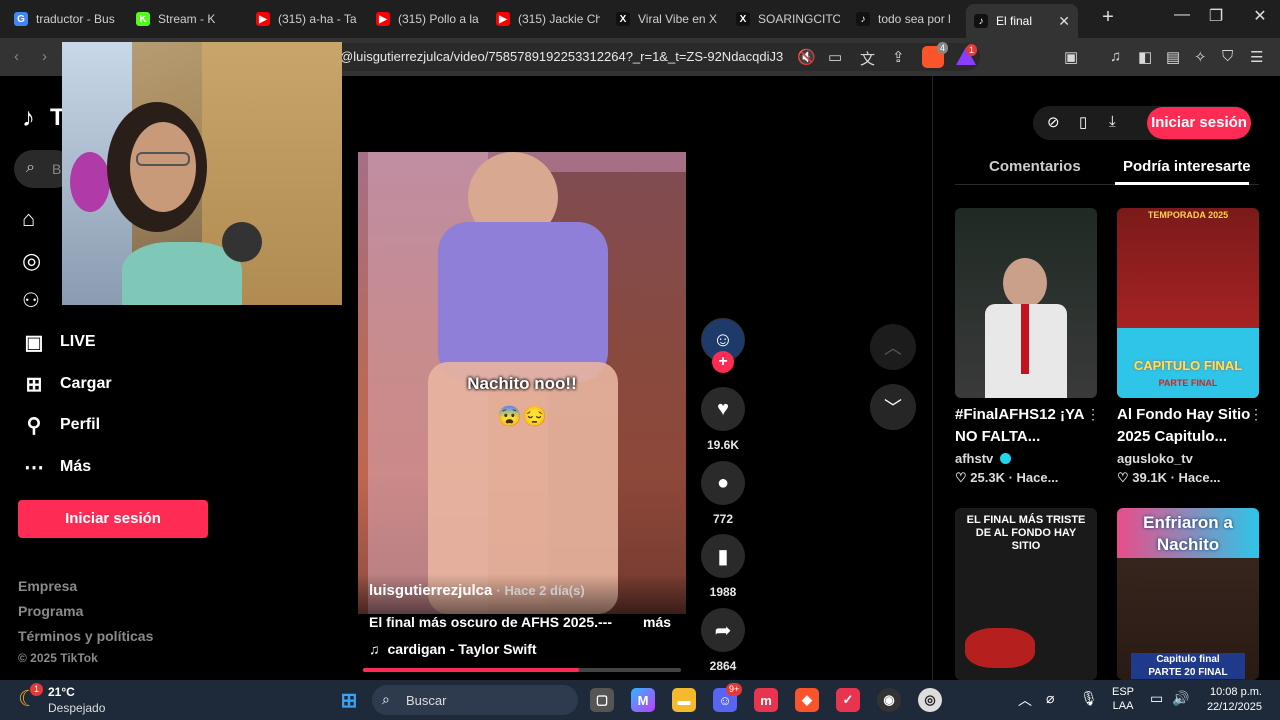  What do you see at coordinates (1229, 700) in the screenshot?
I see `clock: 10:08 p.m. 22/12/2025` at bounding box center [1229, 700].